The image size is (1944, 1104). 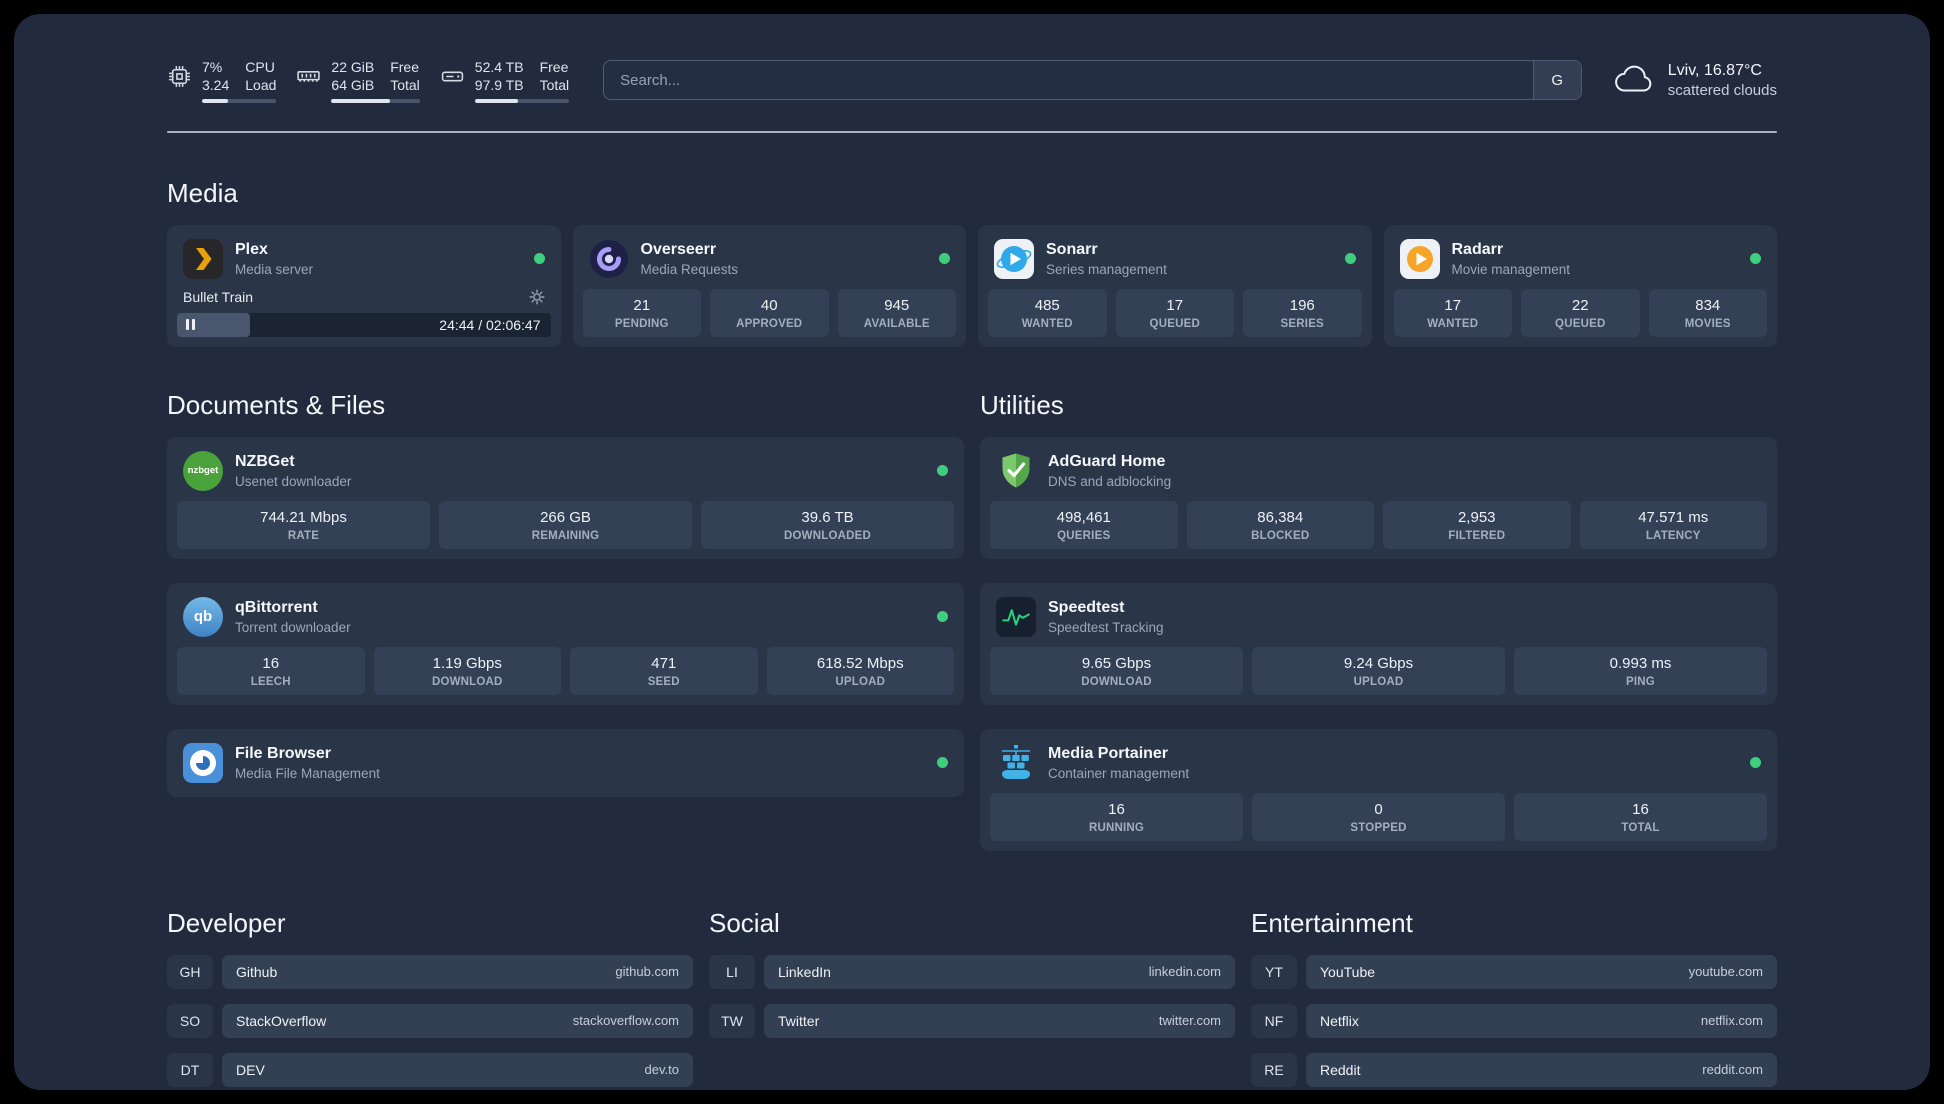 What do you see at coordinates (190, 971) in the screenshot?
I see `bookmark-abbr: GH` at bounding box center [190, 971].